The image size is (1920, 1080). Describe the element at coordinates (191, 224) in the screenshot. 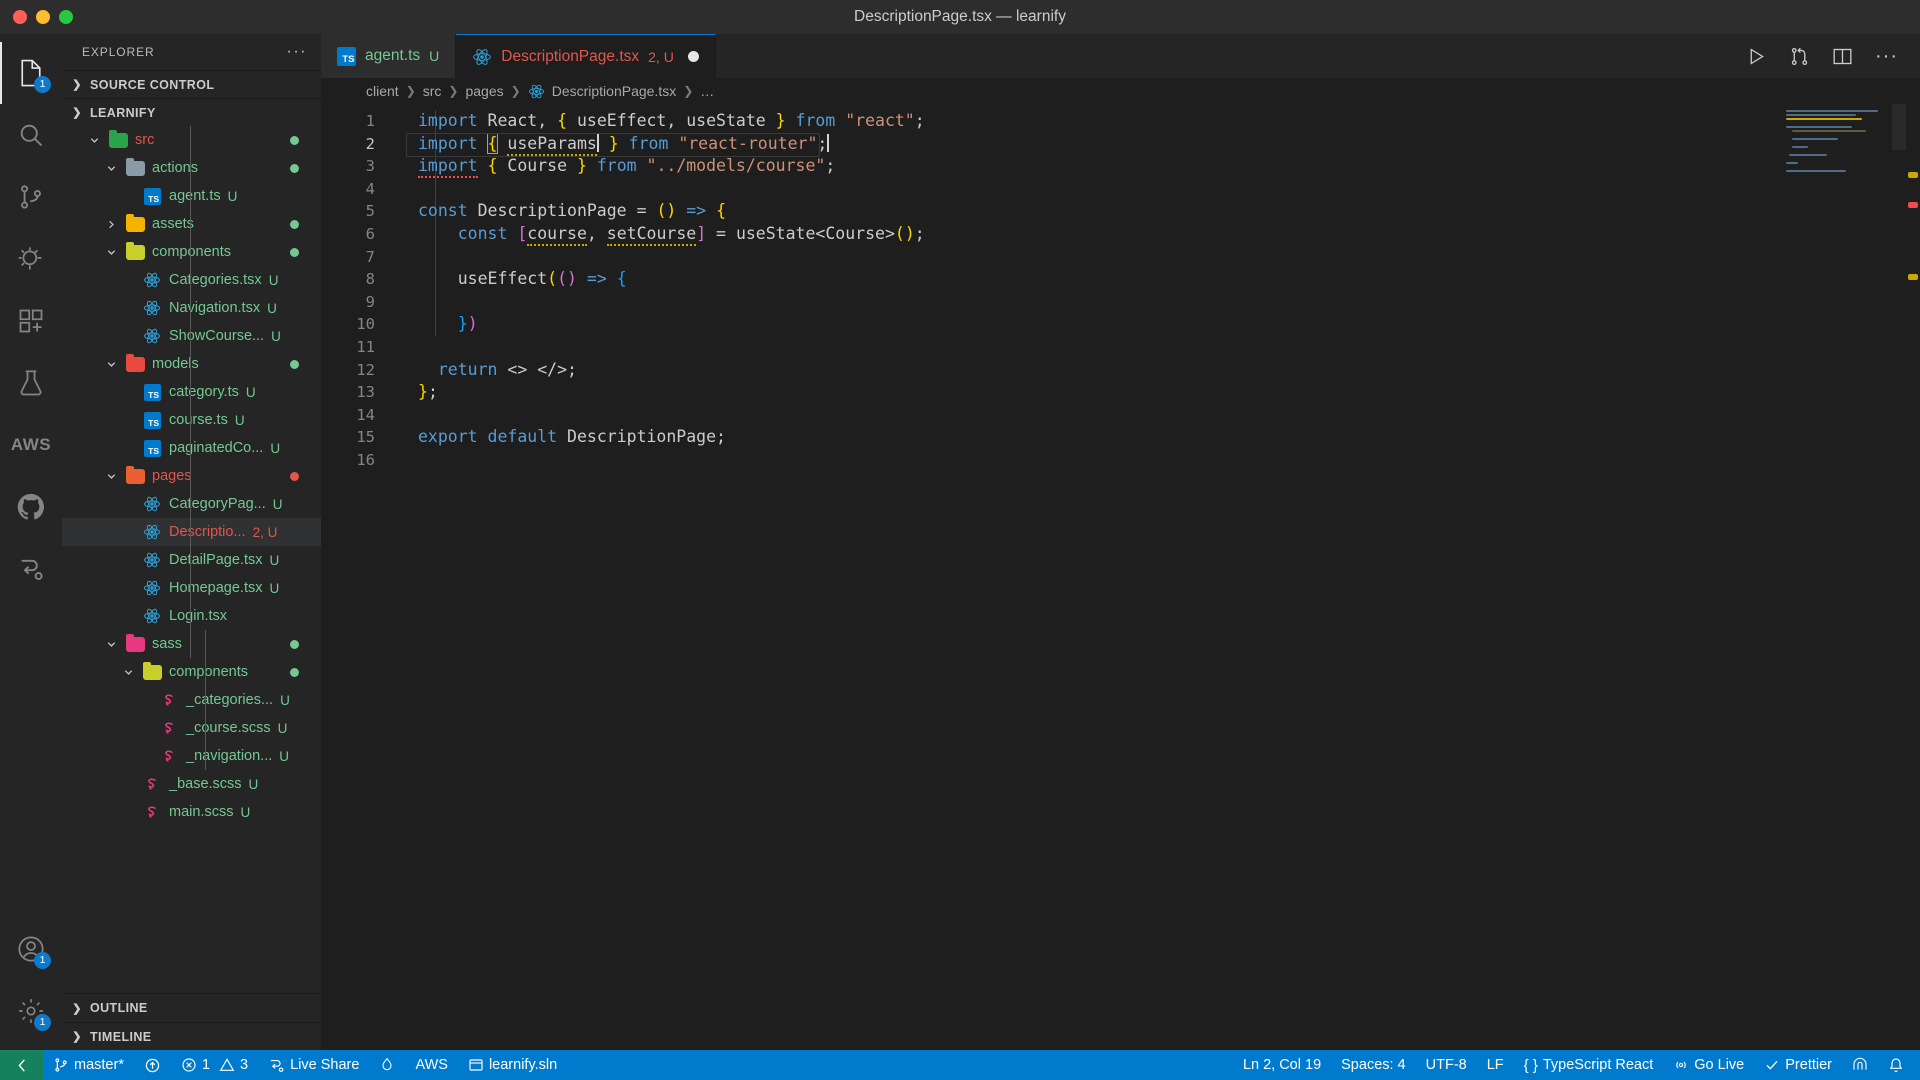

I see `tree-folder-row: assets` at that location.